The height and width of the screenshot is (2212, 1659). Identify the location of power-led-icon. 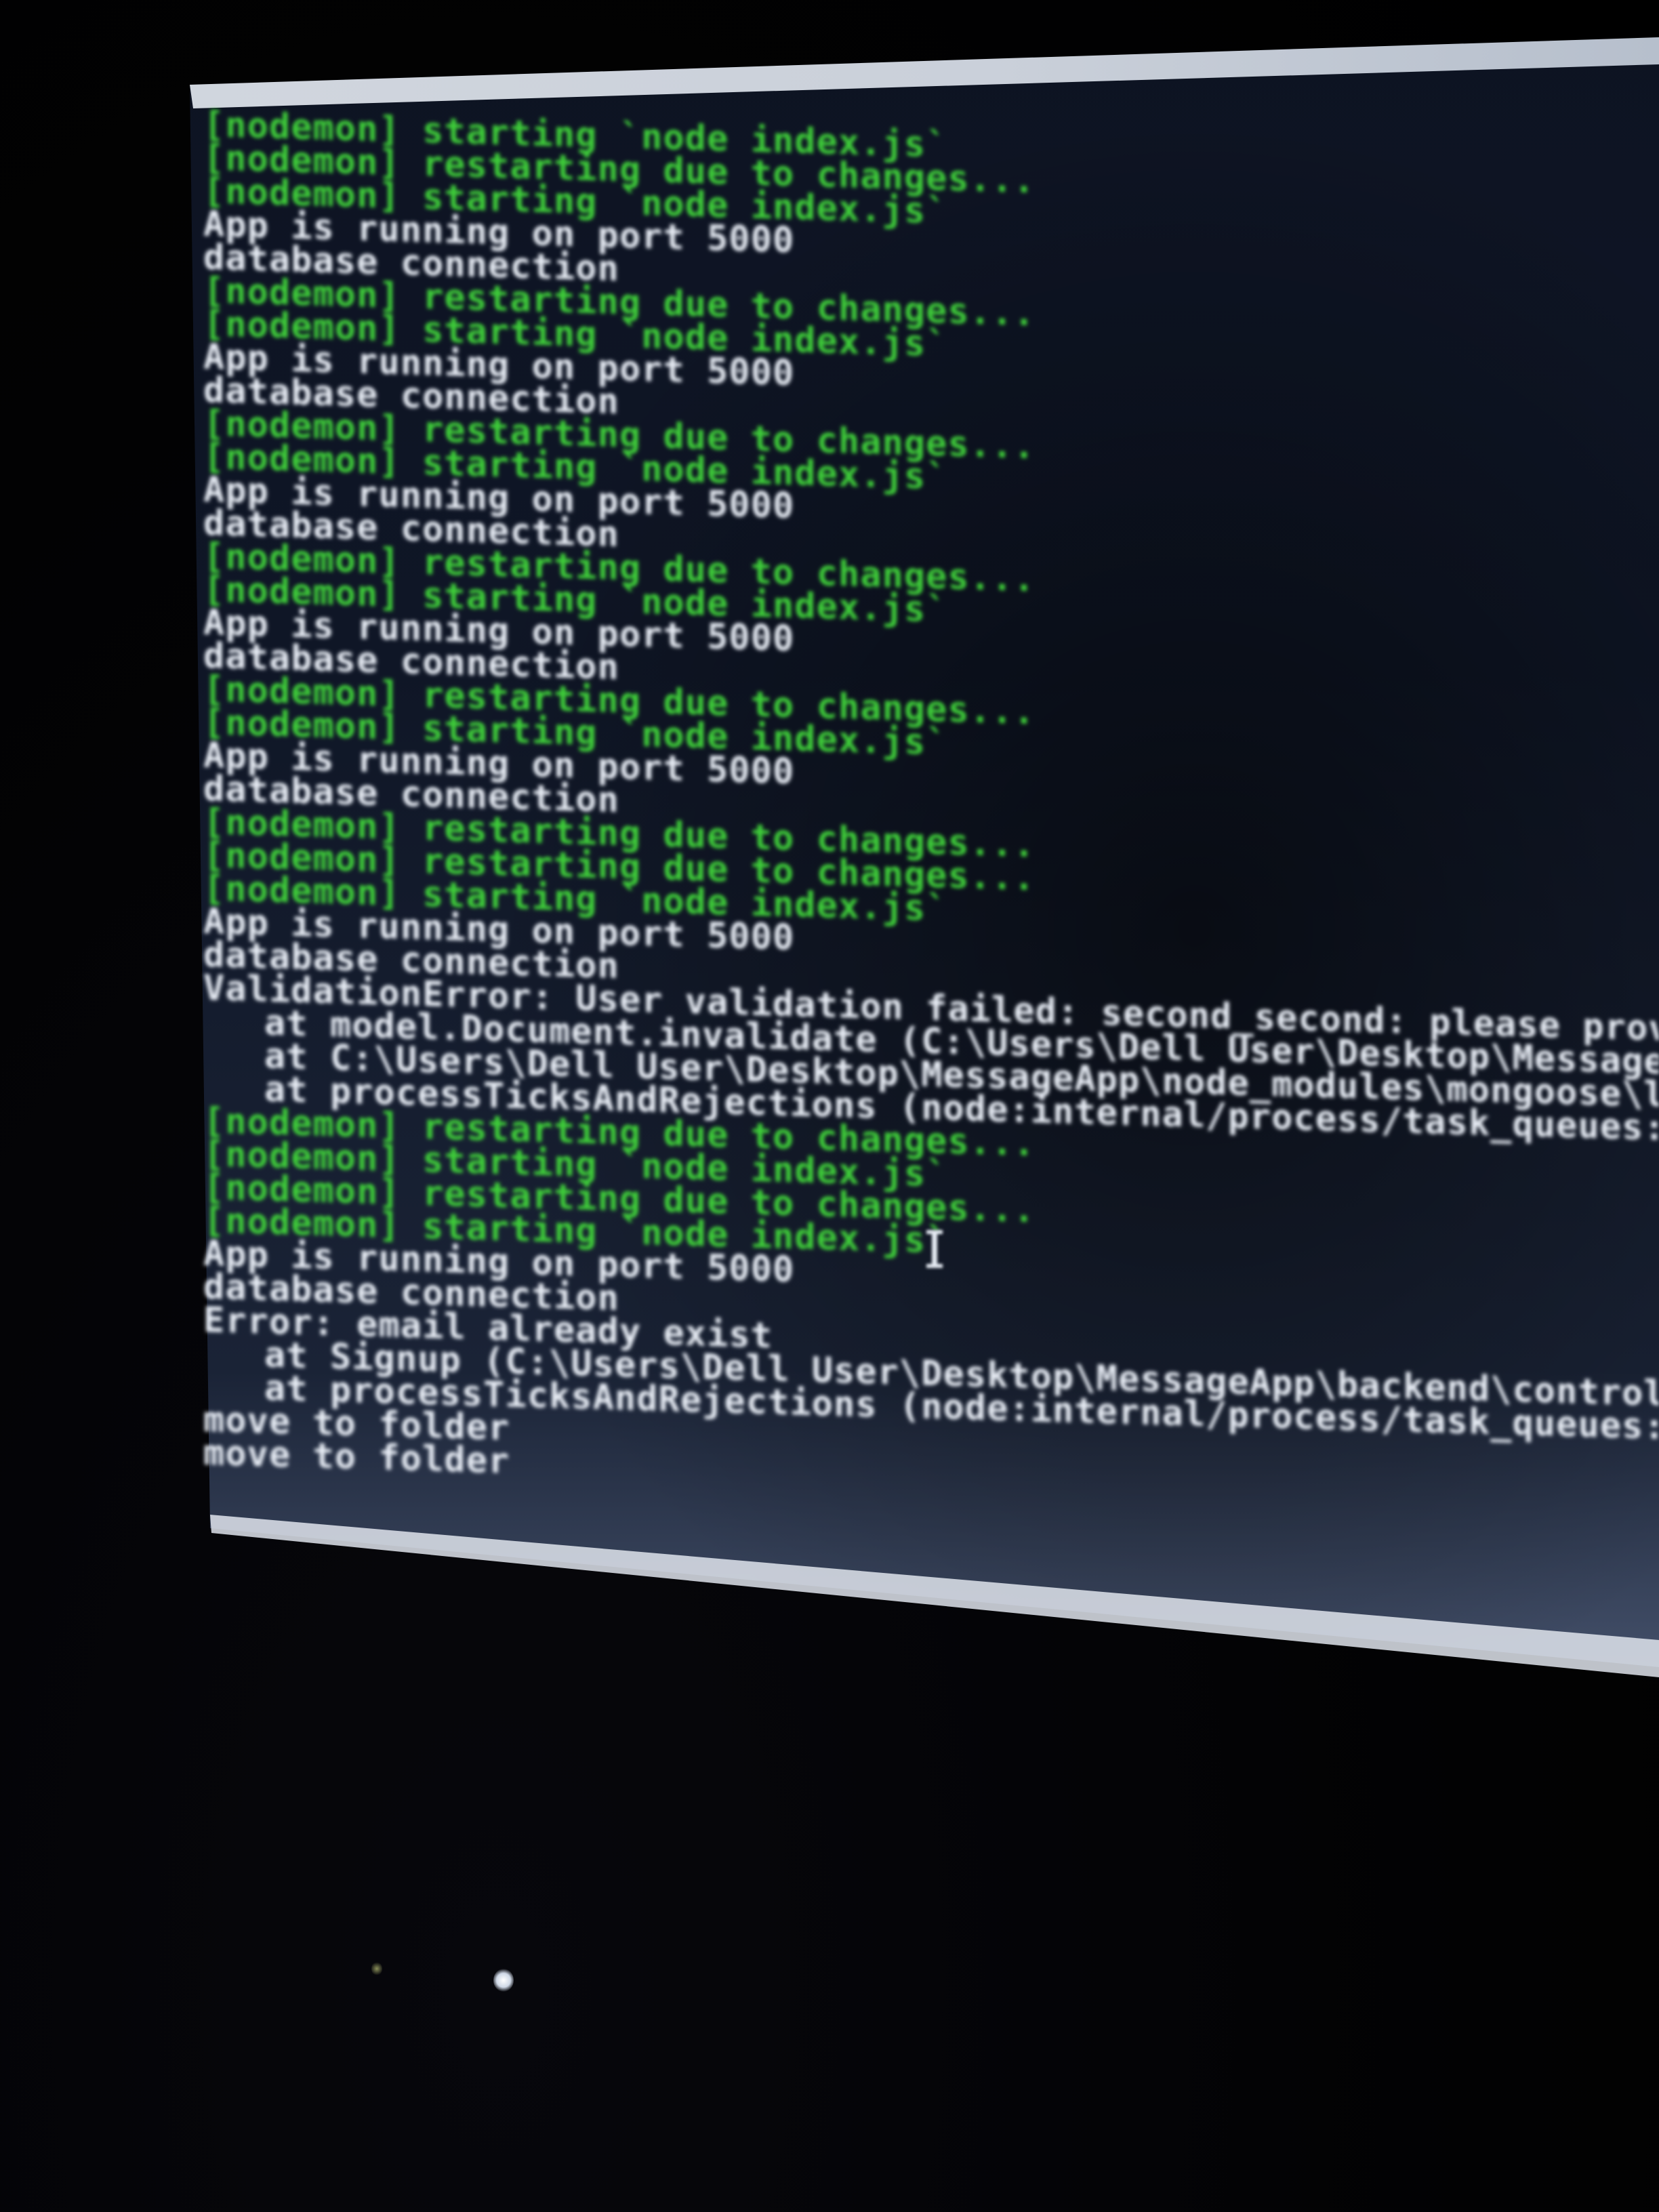
(503, 1981).